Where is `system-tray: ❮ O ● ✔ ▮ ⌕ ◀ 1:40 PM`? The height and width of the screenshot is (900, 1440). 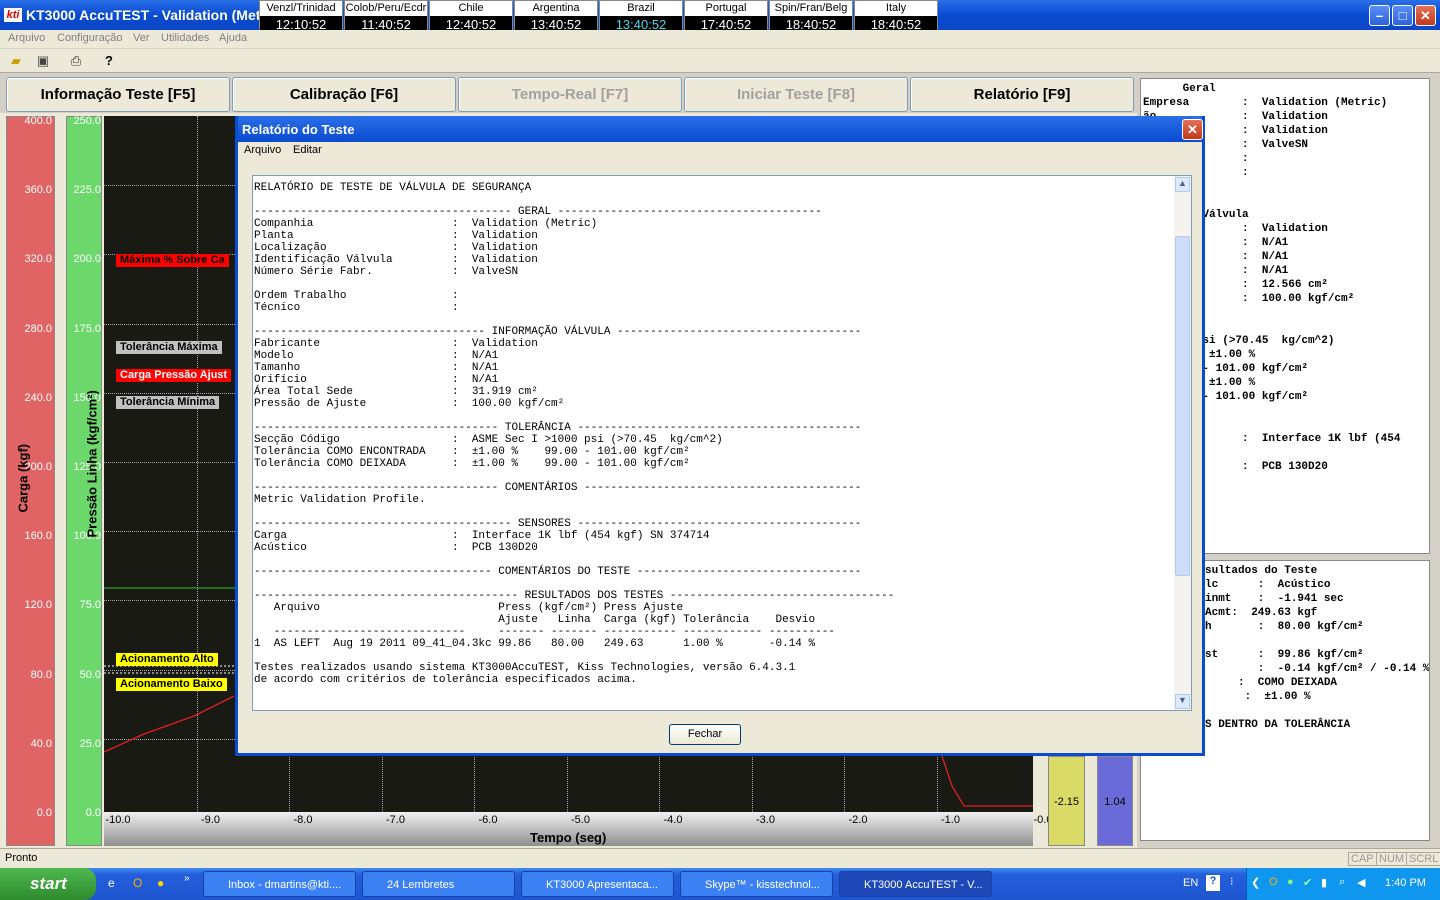 system-tray: ❮ O ● ✔ ▮ ⌕ ◀ 1:40 PM is located at coordinates (1343, 884).